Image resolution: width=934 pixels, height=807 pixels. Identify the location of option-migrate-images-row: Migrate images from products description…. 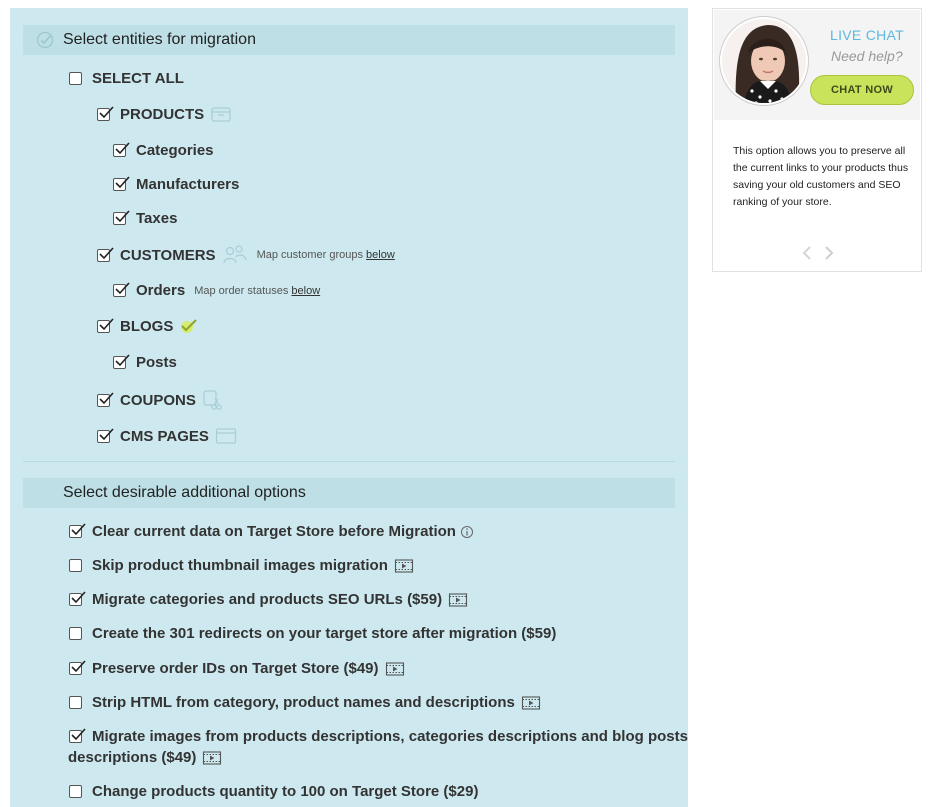
(378, 736).